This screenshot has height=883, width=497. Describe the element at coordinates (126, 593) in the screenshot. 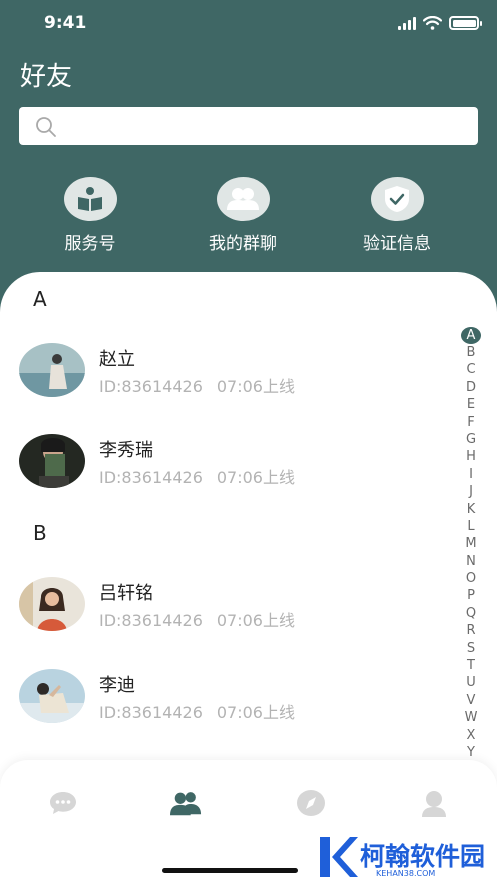

I see `contact-name: 吕轩铭` at that location.